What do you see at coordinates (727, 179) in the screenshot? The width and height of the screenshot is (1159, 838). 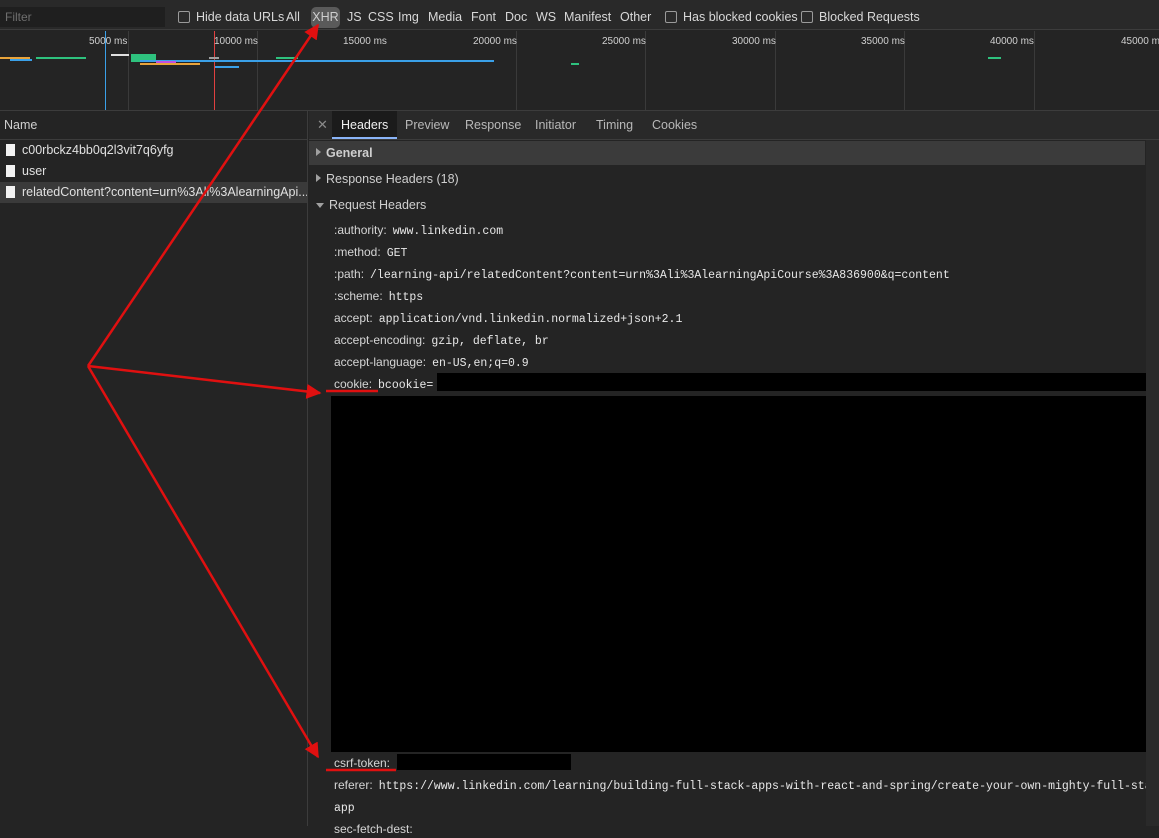 I see `response-headers-section-header: Response Headers (18)` at bounding box center [727, 179].